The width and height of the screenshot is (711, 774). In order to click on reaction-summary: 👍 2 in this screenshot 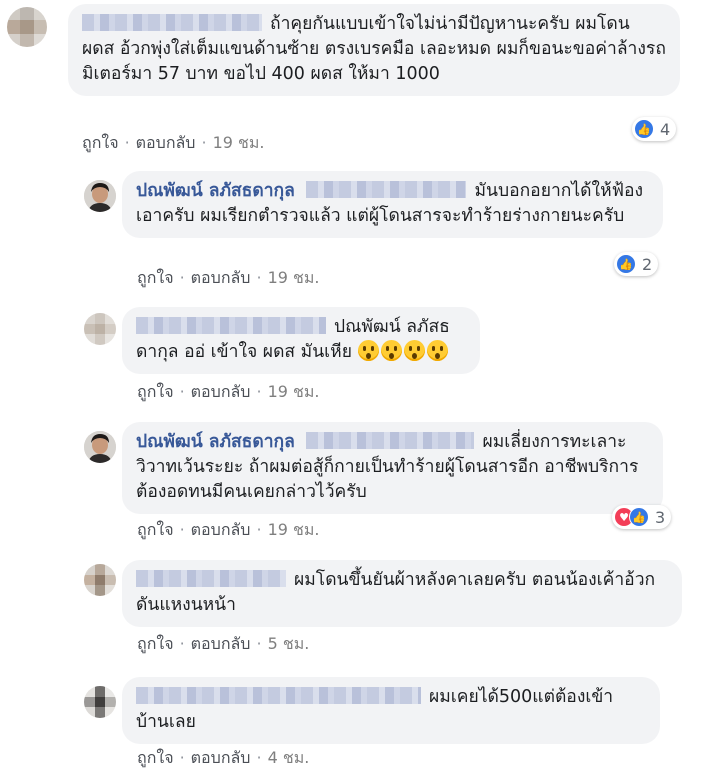, I will do `click(636, 264)`.